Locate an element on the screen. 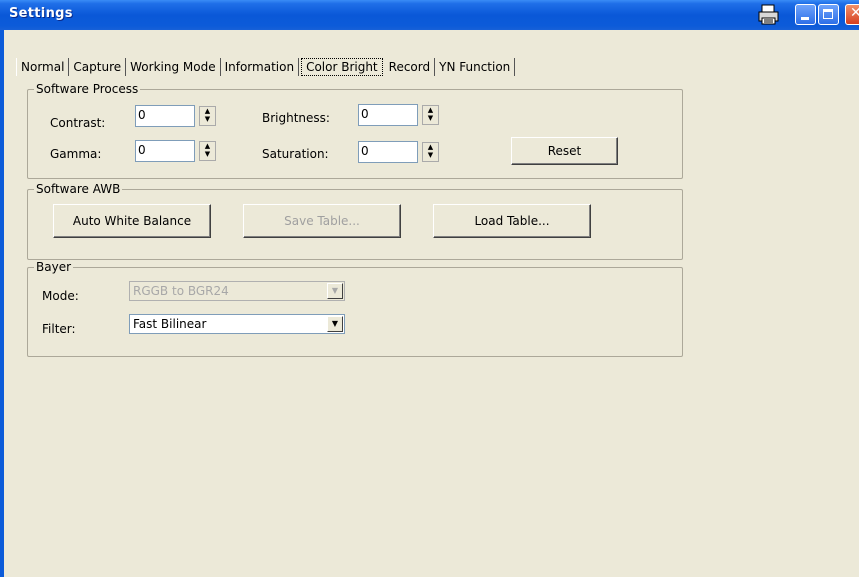  tab-normal: Normal is located at coordinates (43, 67).